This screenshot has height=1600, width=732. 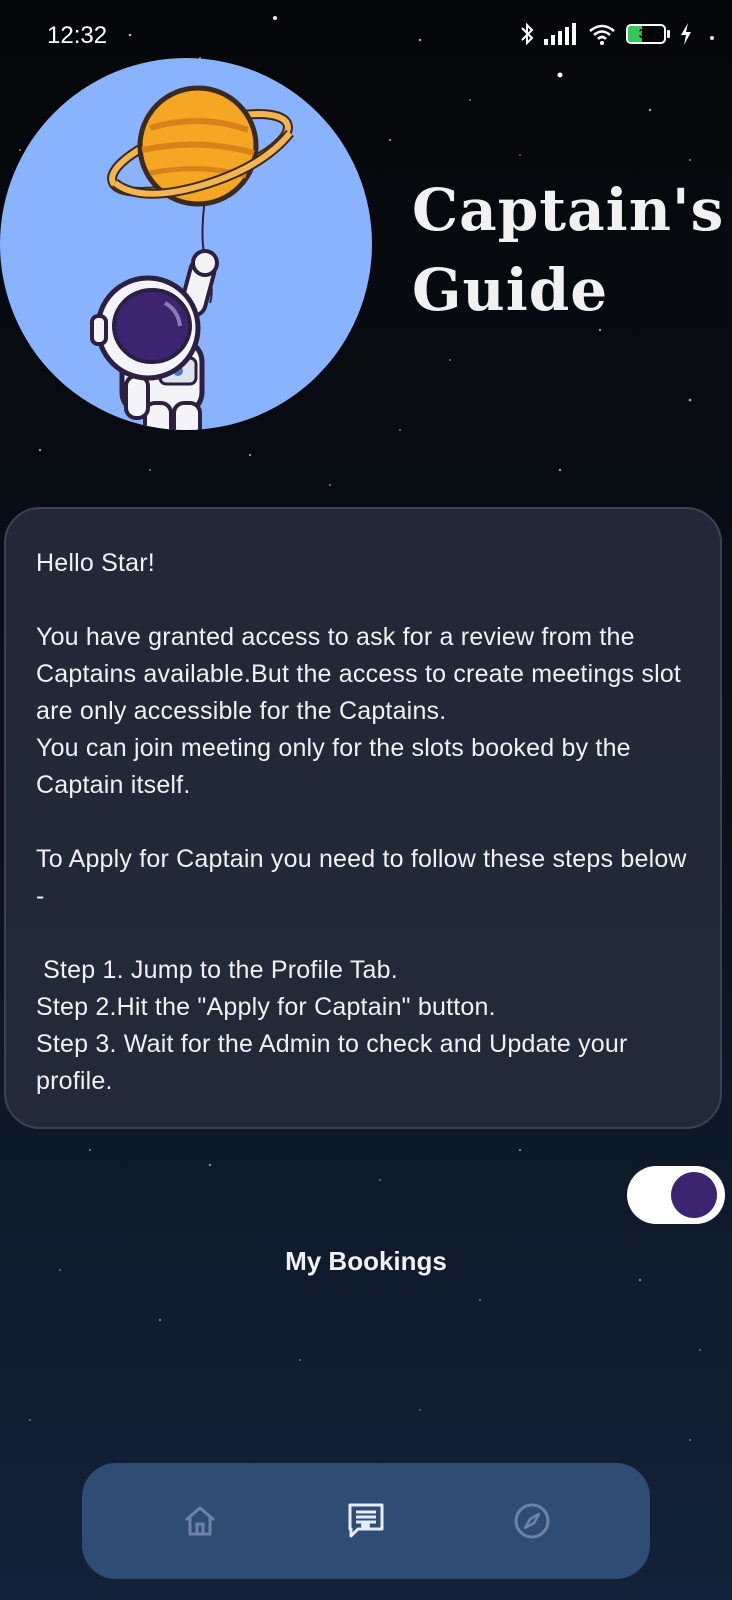 I want to click on title-line-1: Captain's, so click(x=568, y=210).